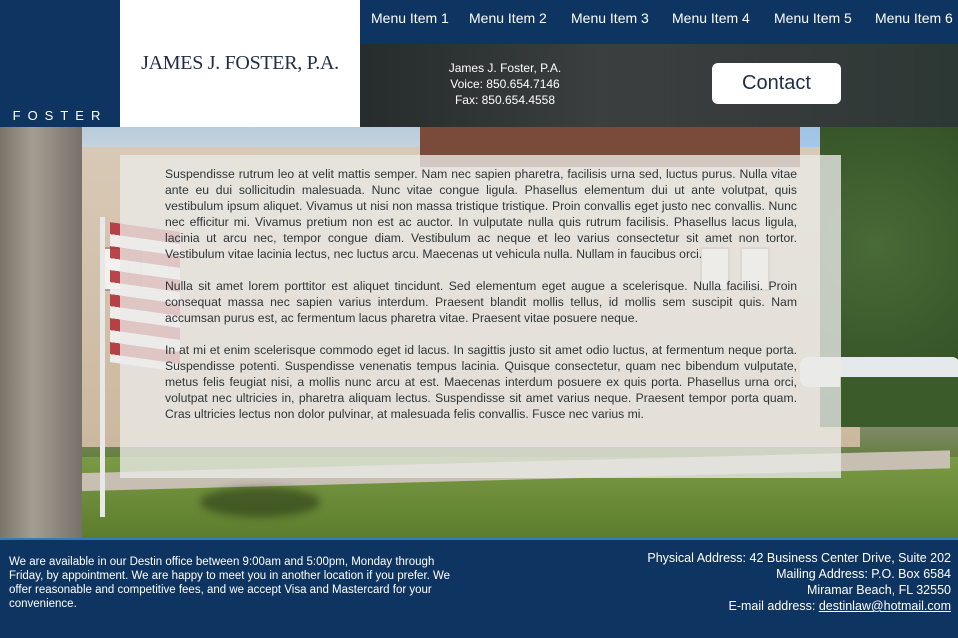 This screenshot has height=638, width=958. What do you see at coordinates (773, 606) in the screenshot?
I see `email-prefix: E-mail address:` at bounding box center [773, 606].